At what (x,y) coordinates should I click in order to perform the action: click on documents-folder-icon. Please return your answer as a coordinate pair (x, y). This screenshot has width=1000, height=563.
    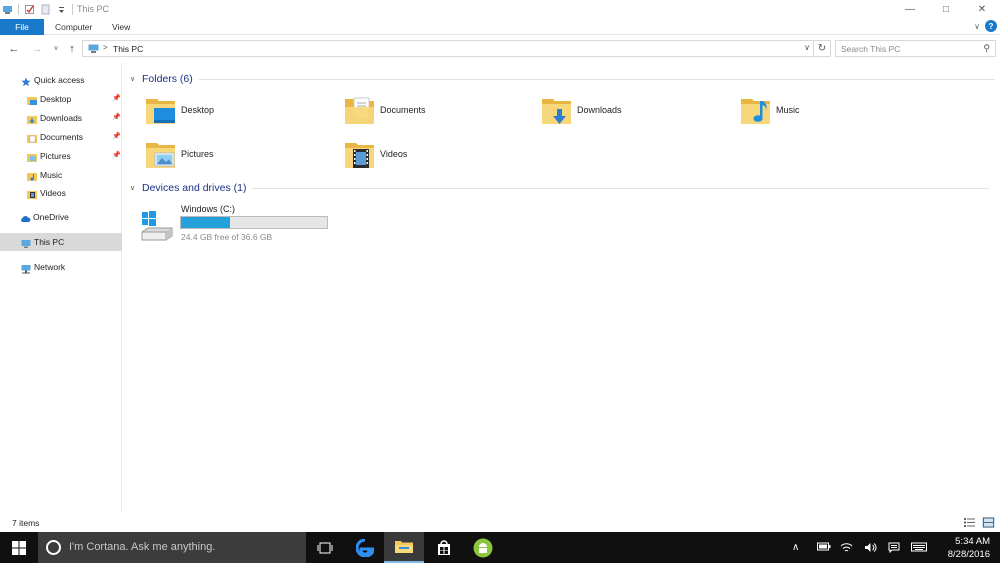
    Looking at the image, I should click on (360, 111).